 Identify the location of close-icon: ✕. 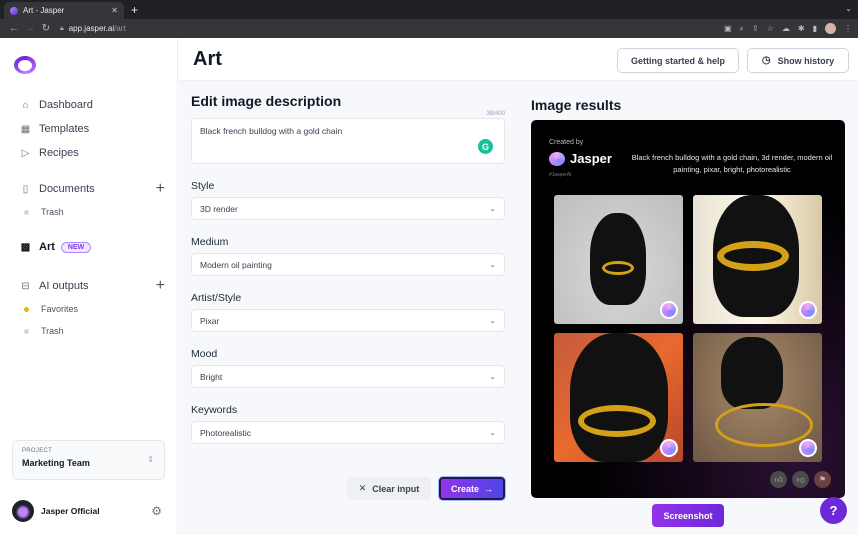
(362, 488).